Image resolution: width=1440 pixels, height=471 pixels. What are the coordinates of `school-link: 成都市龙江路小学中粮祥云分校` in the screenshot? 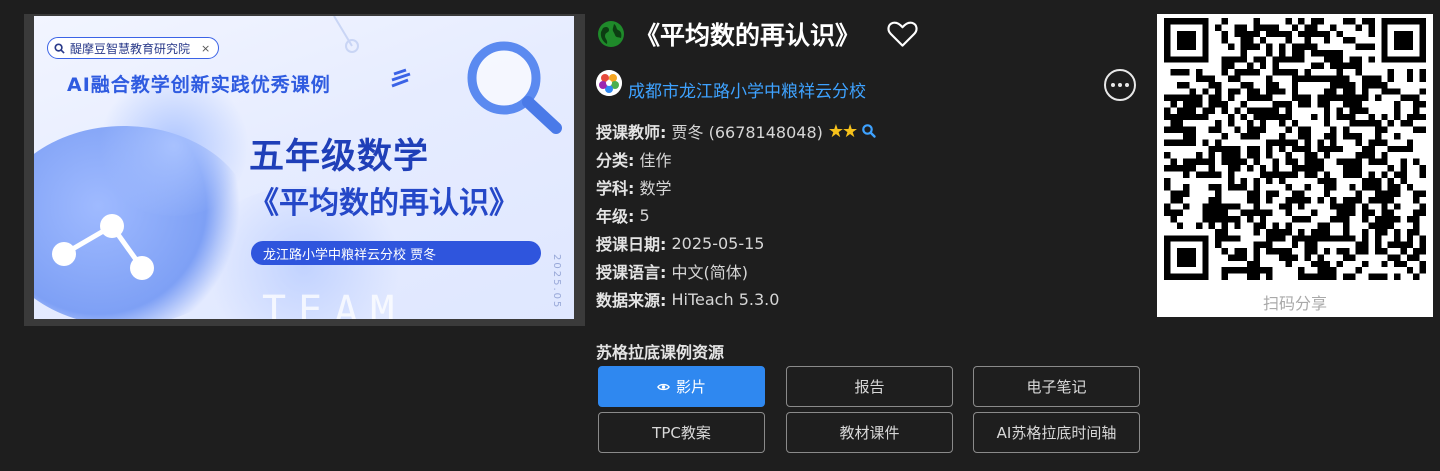 It's located at (747, 89).